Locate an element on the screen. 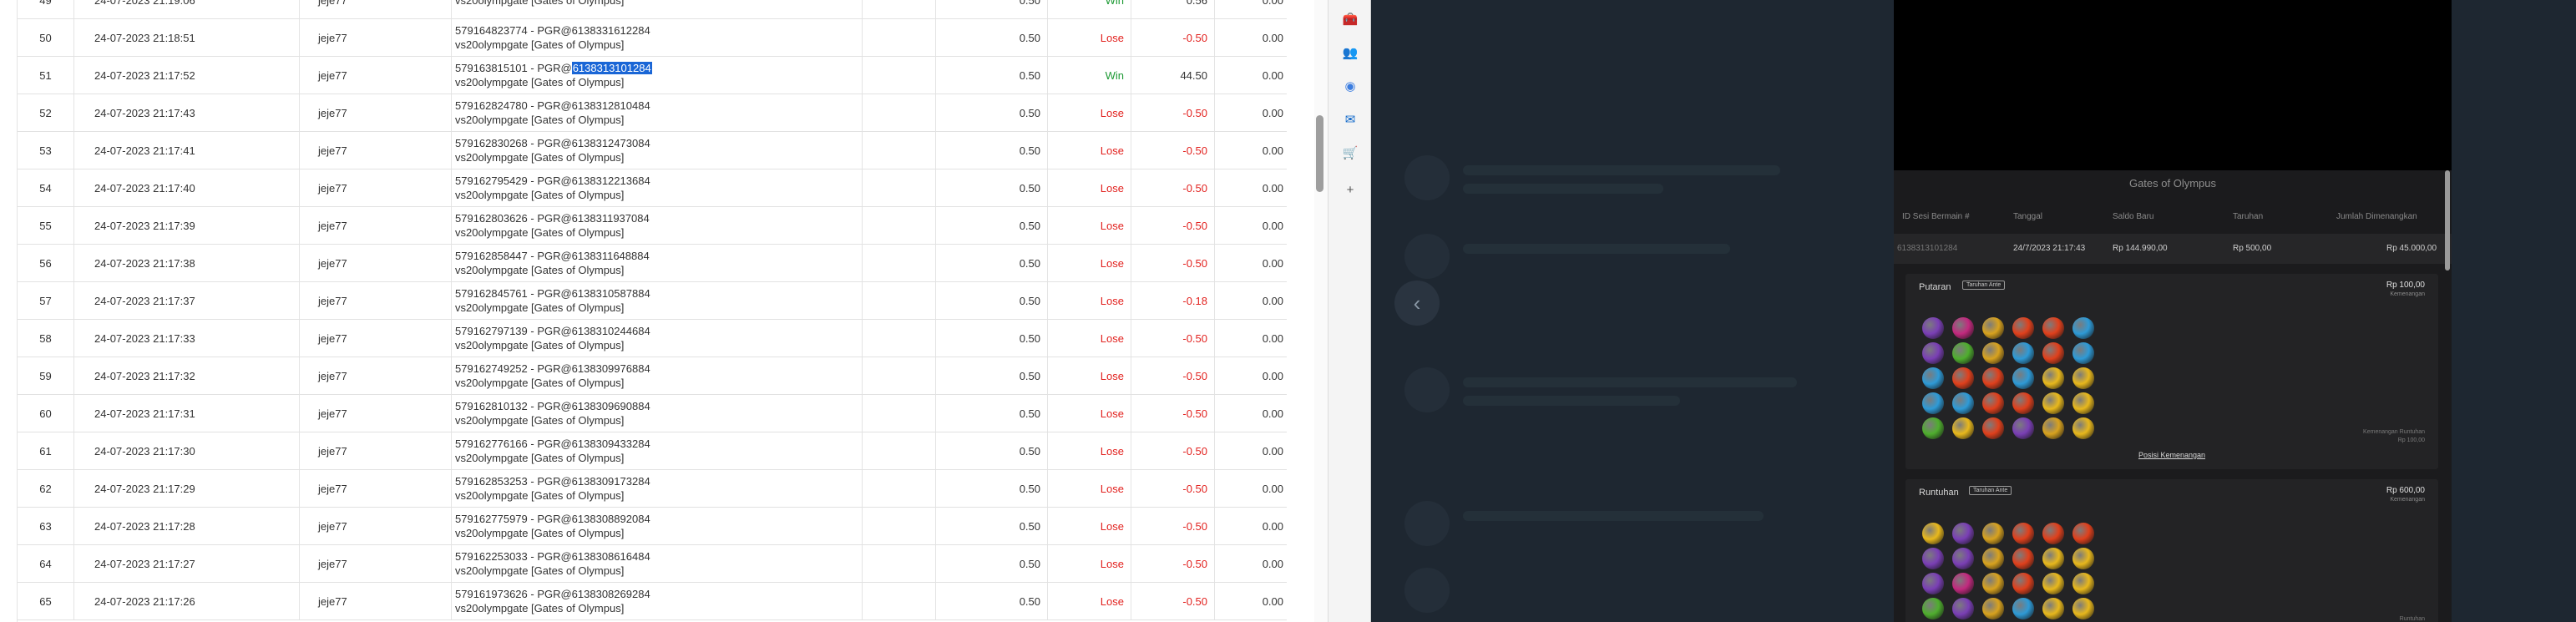  history-header: Jumlah Dimenangkan is located at coordinates (2376, 216).